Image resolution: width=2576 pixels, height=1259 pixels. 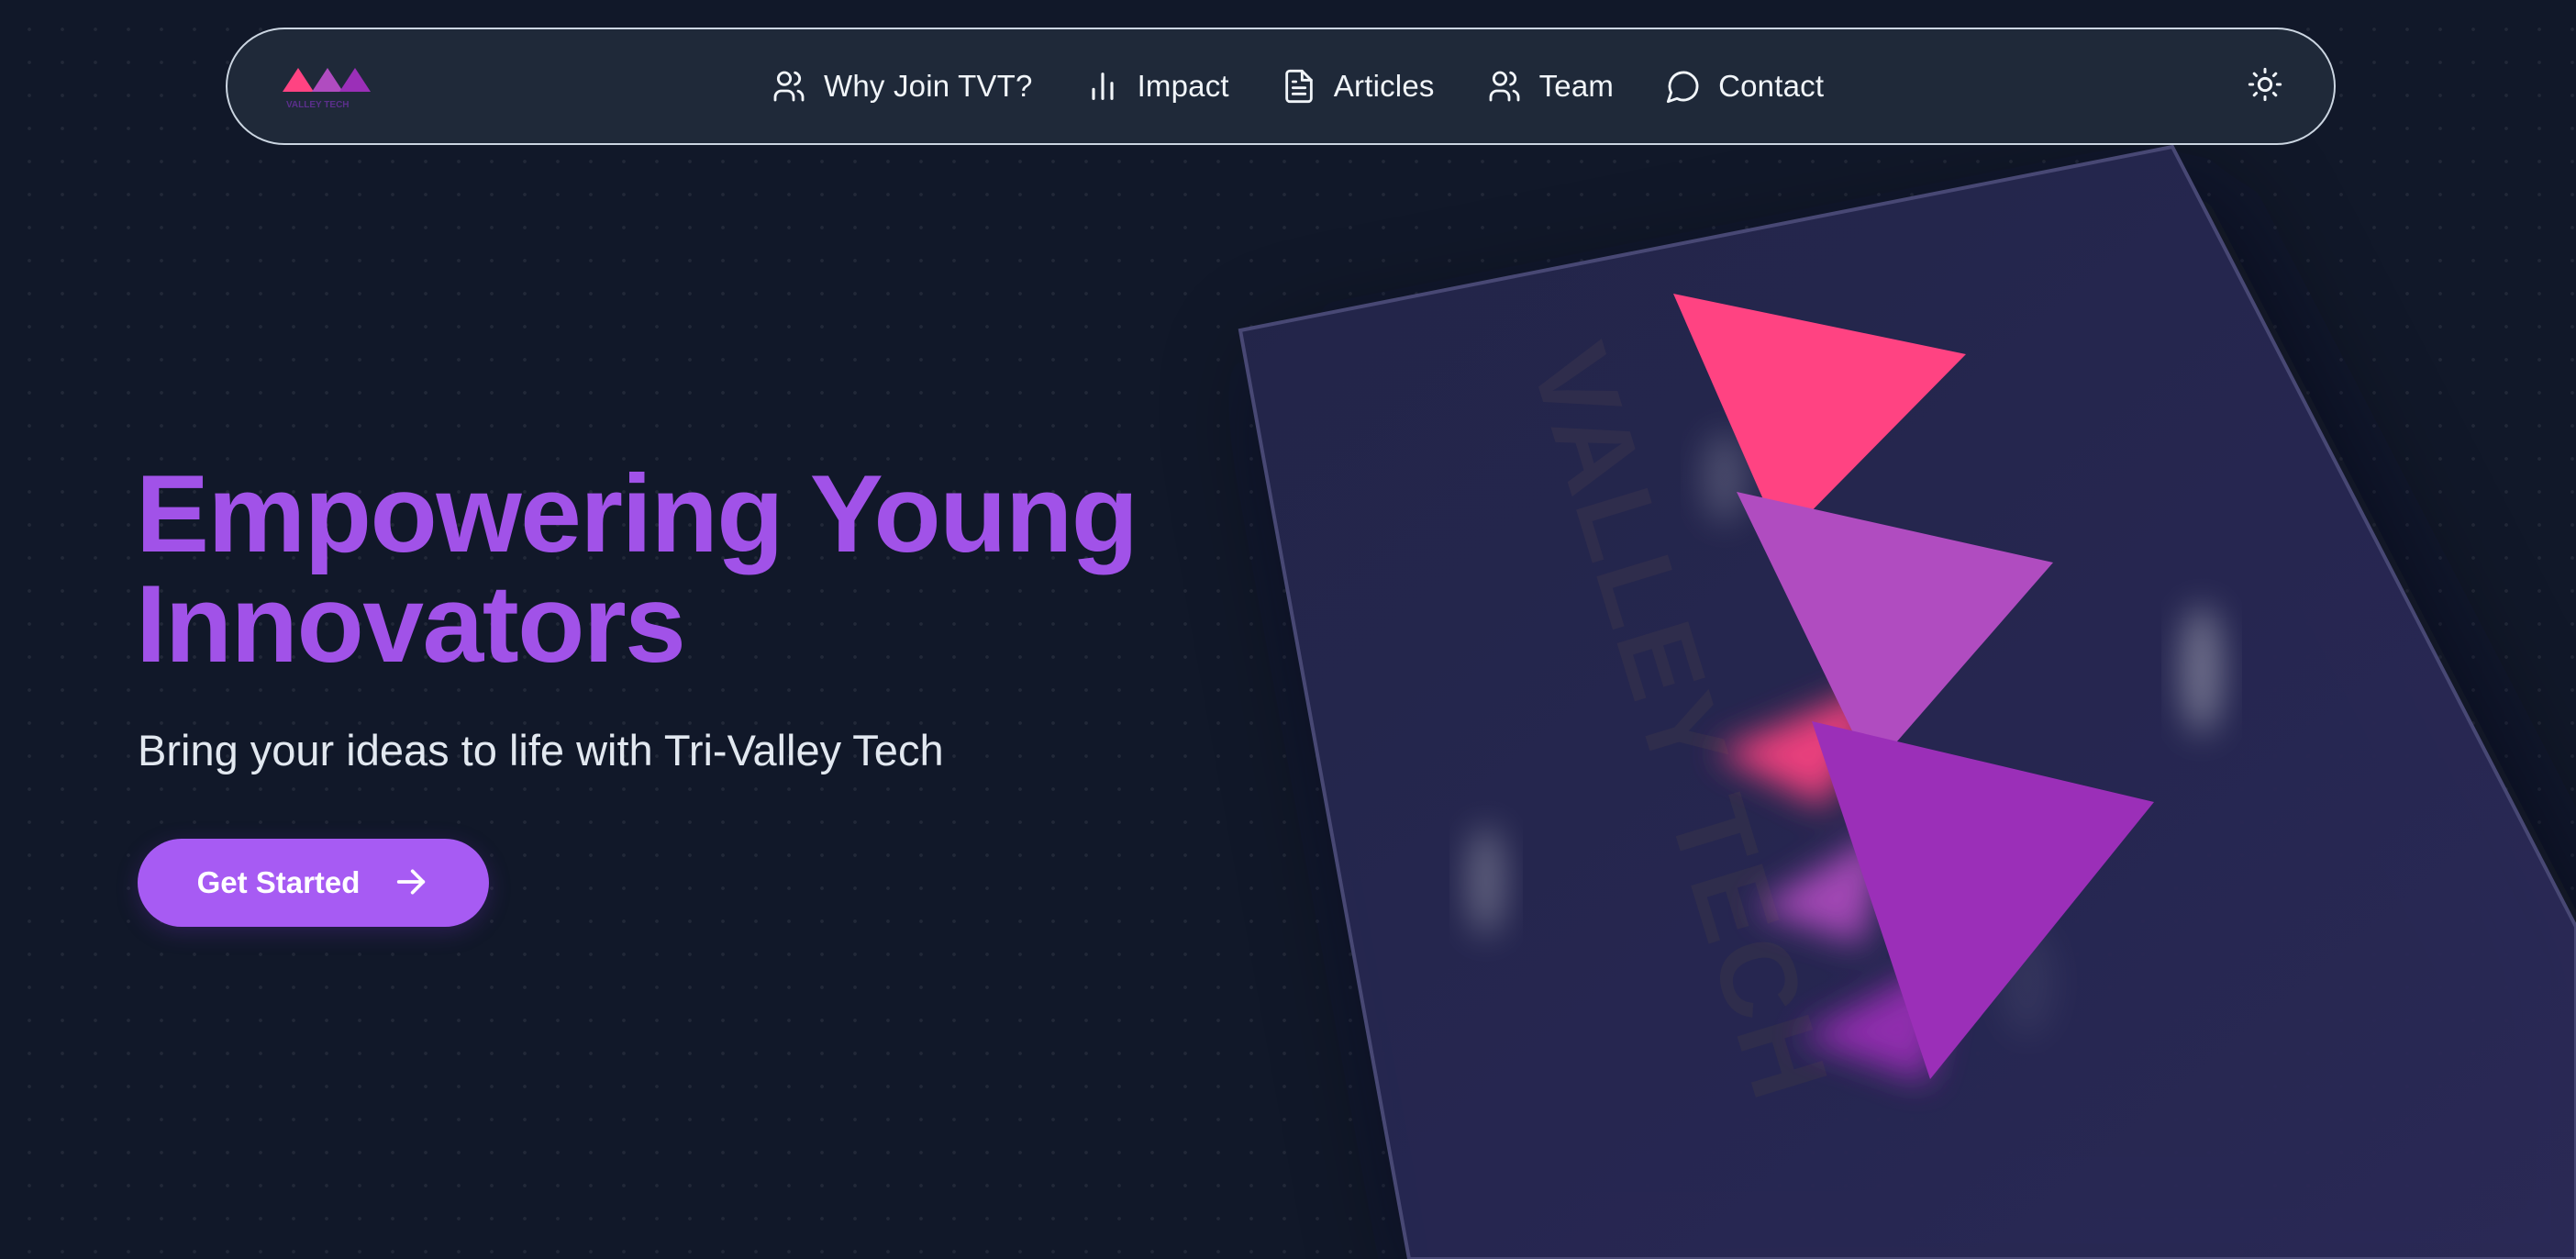 I want to click on get-started-button: Get Started, so click(x=313, y=883).